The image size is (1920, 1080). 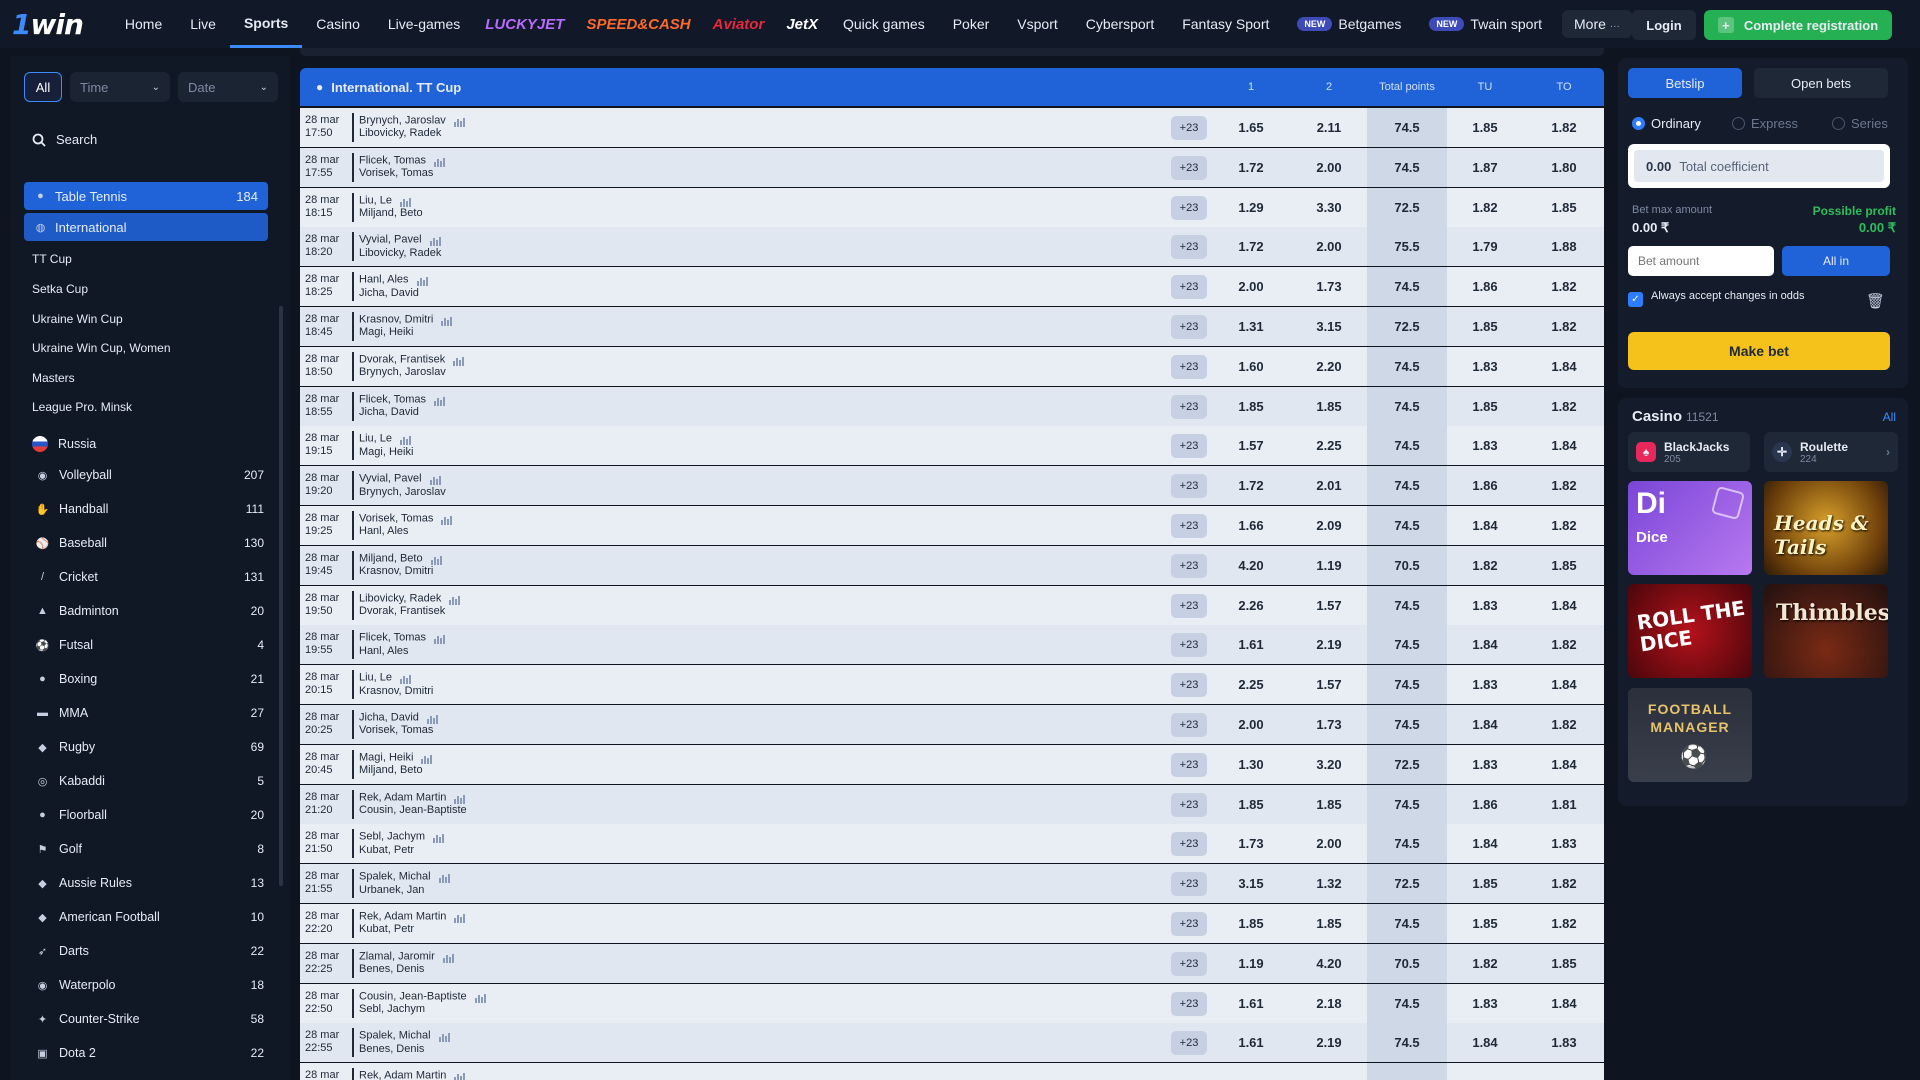 I want to click on event-teams: Rek, Adam Martin Cousin, Jean-Baptiste, so click(x=413, y=804).